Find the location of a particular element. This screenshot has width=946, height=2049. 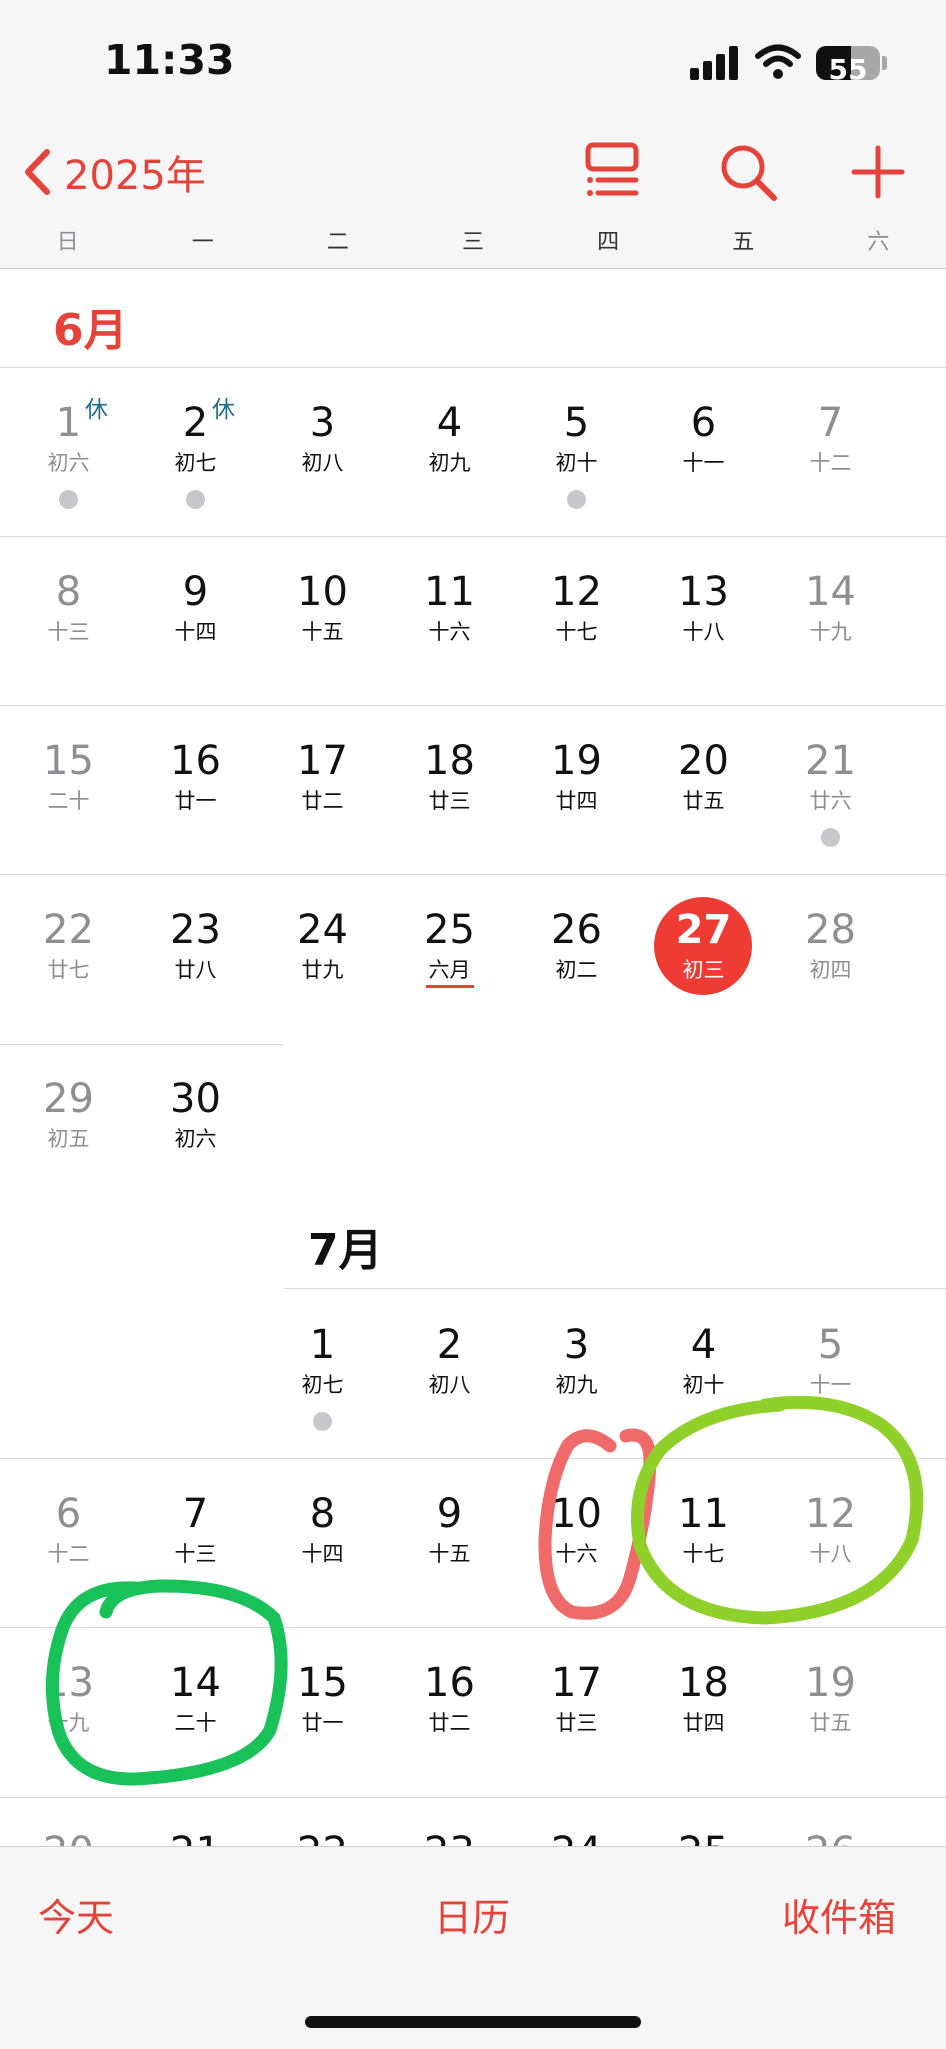

lunar-date: 廿六 is located at coordinates (830, 801).